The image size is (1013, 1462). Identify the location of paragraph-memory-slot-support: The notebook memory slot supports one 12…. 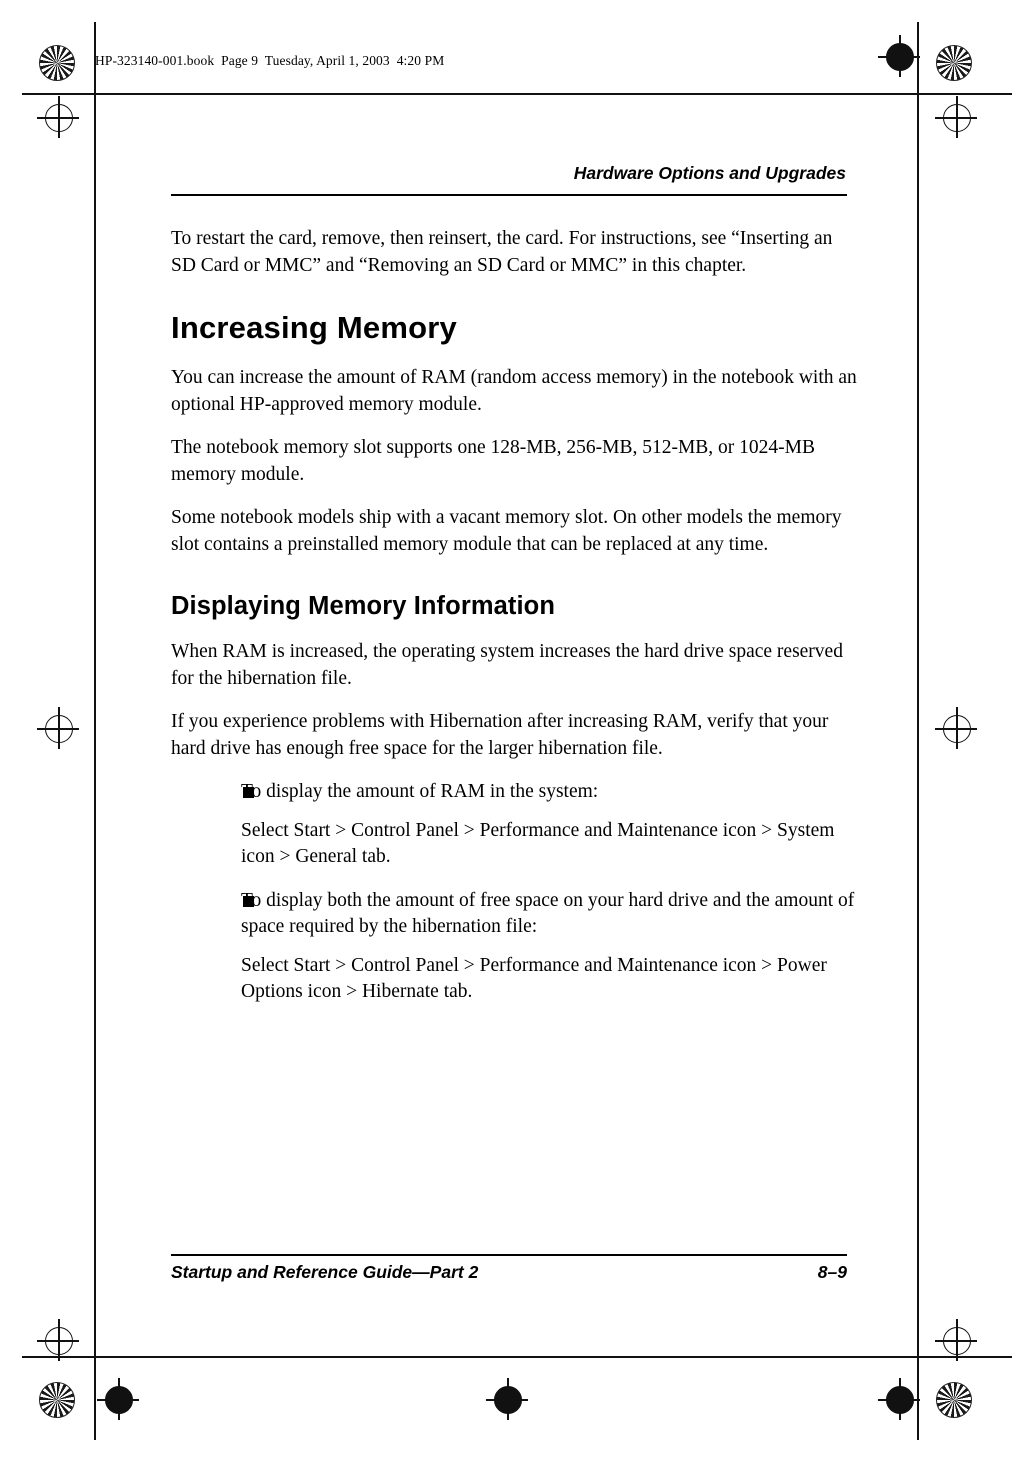
(493, 461).